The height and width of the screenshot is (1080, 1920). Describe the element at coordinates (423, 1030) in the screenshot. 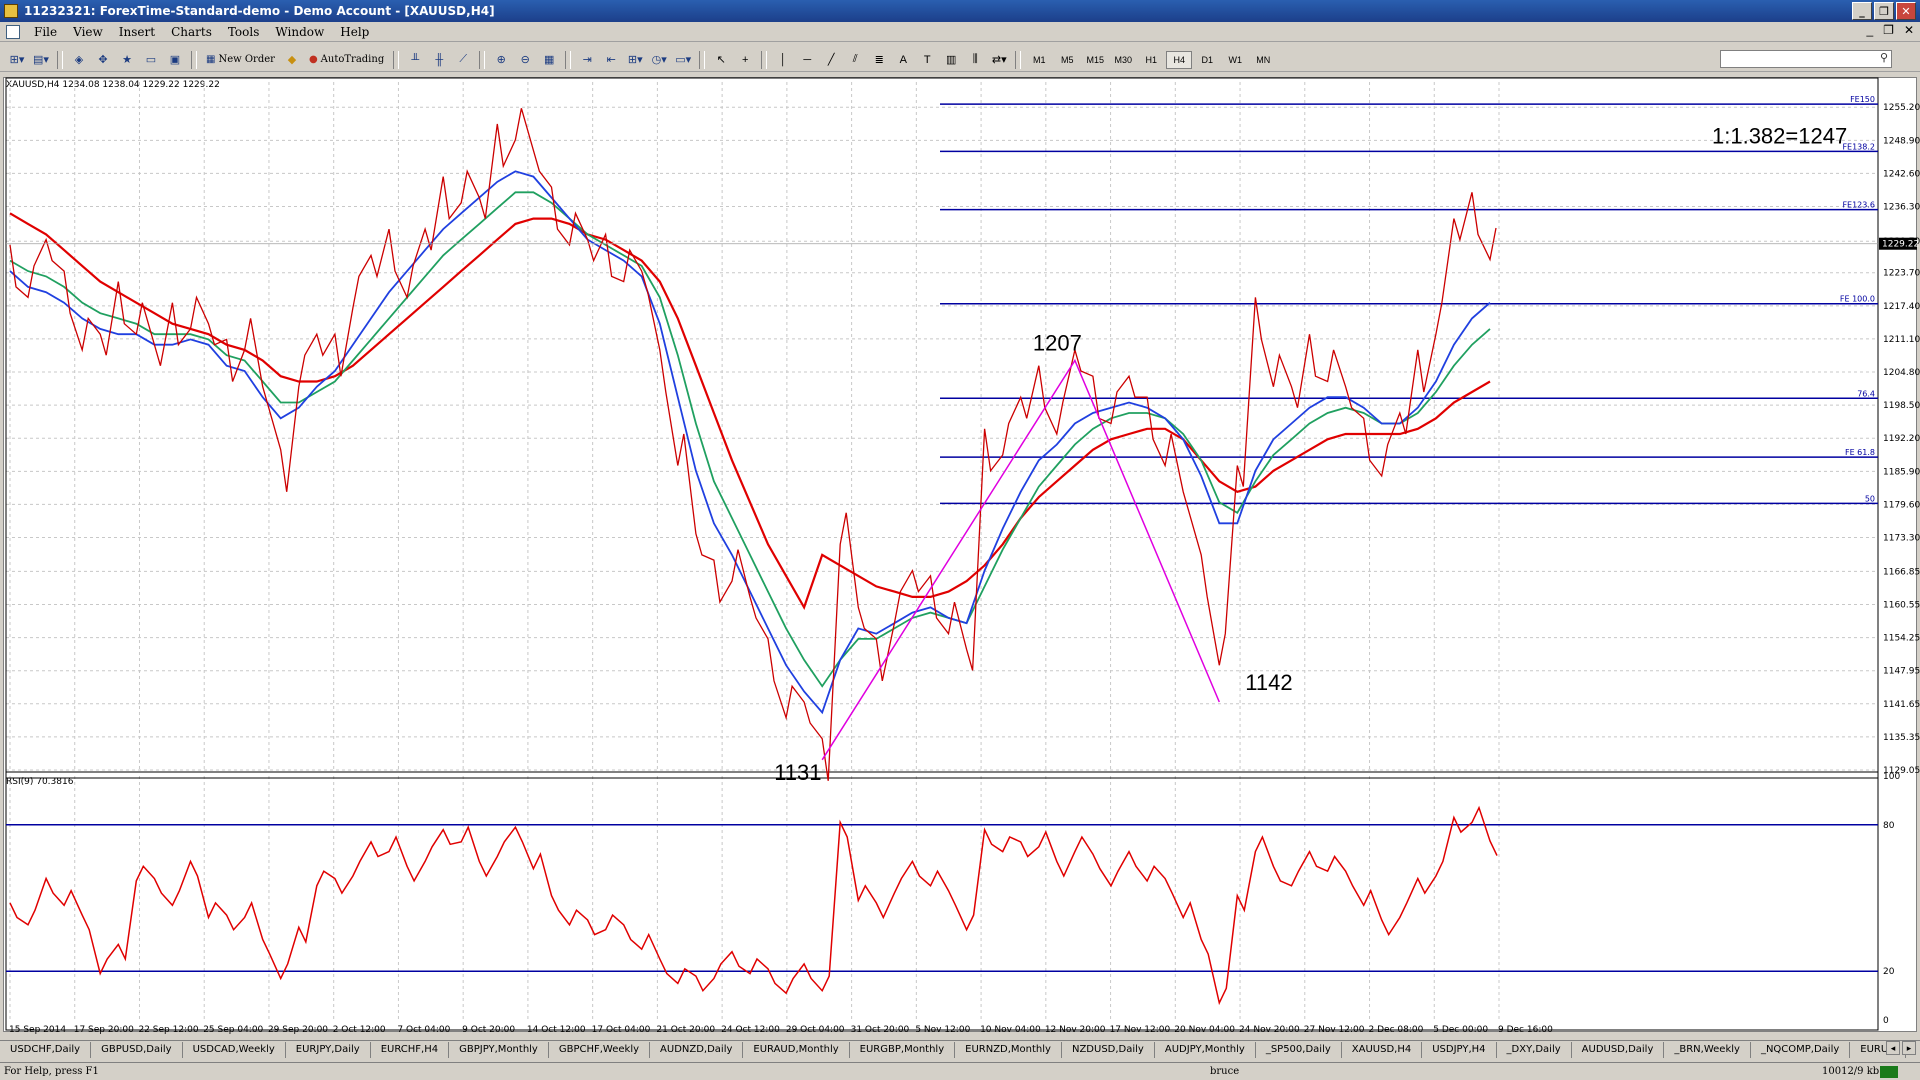

I see `x-tick-label: 7 Oct 04:00` at that location.